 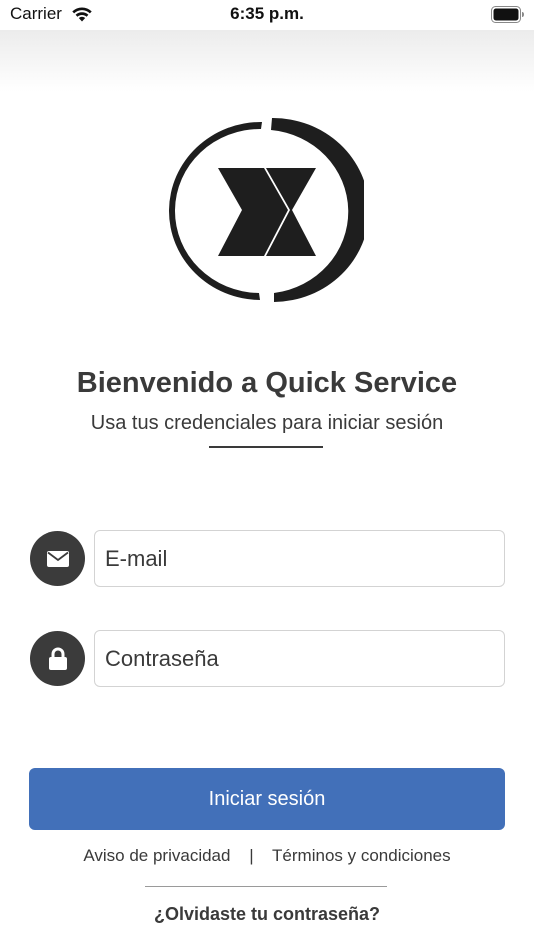 What do you see at coordinates (266, 447) in the screenshot?
I see `subtitle-divider` at bounding box center [266, 447].